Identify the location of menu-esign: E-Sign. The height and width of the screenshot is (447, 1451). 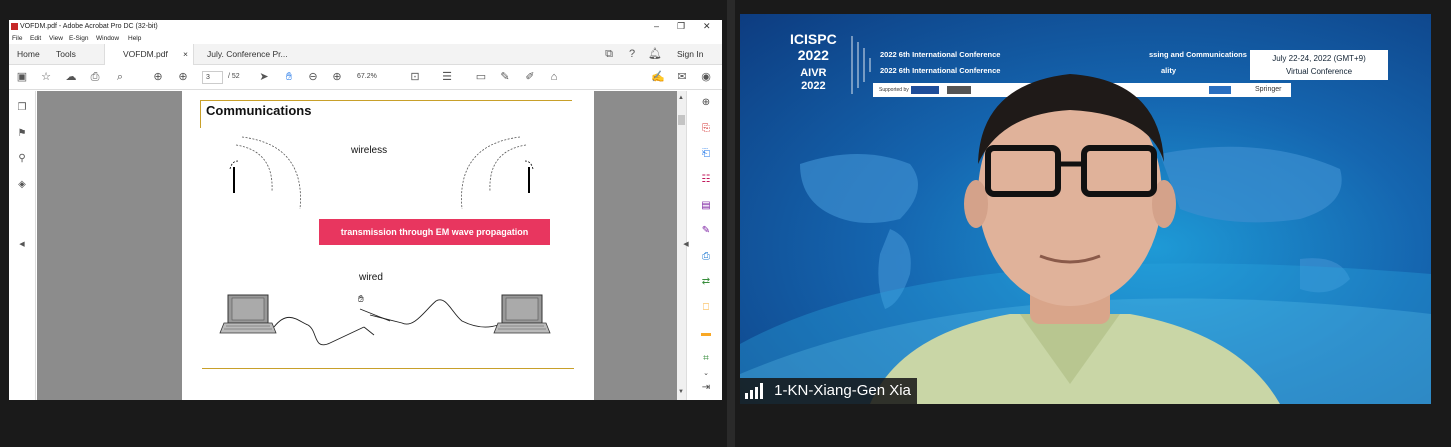
(79, 38).